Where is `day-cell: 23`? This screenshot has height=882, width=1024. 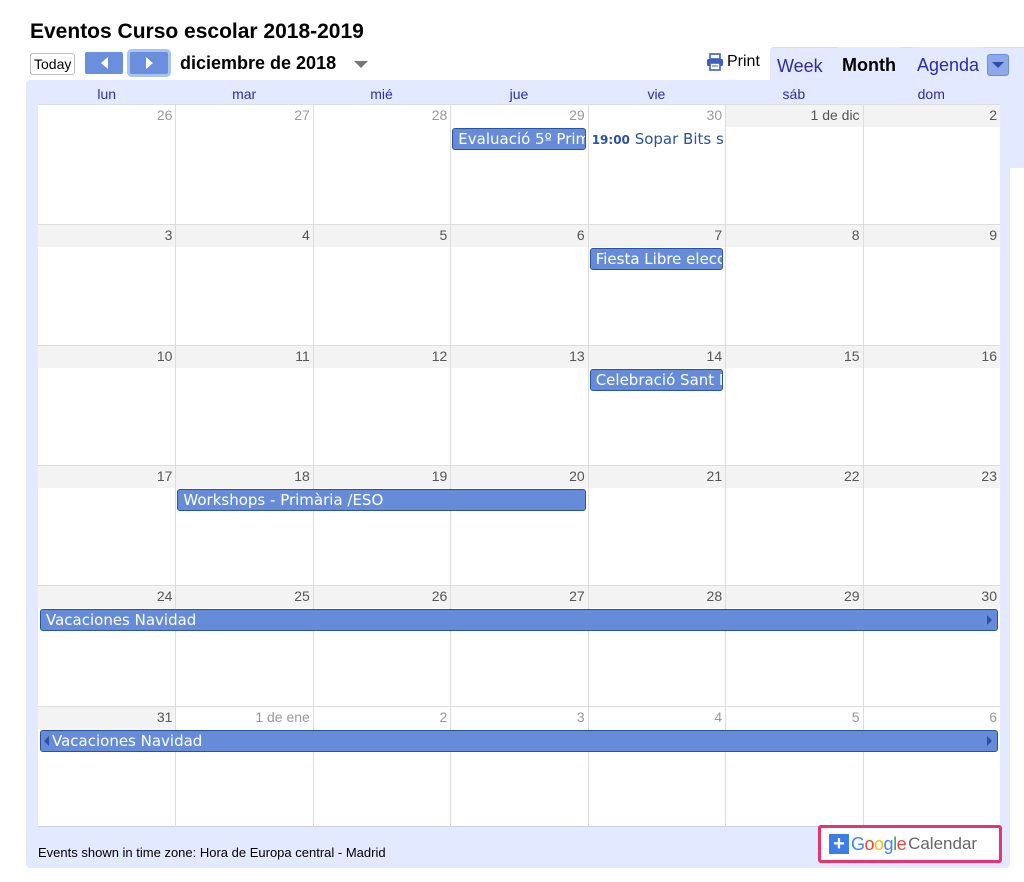 day-cell: 23 is located at coordinates (931, 525).